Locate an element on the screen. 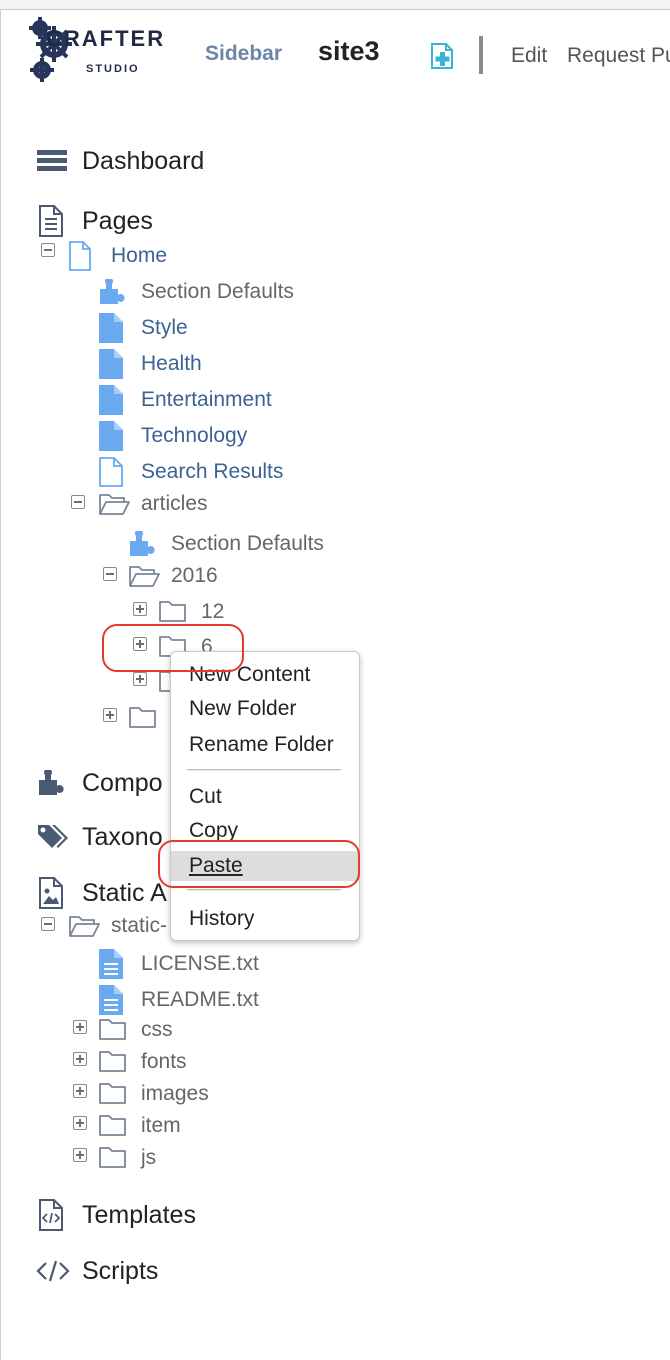 The height and width of the screenshot is (1360, 670). sidebar-item-label: Dashboard is located at coordinates (143, 161).